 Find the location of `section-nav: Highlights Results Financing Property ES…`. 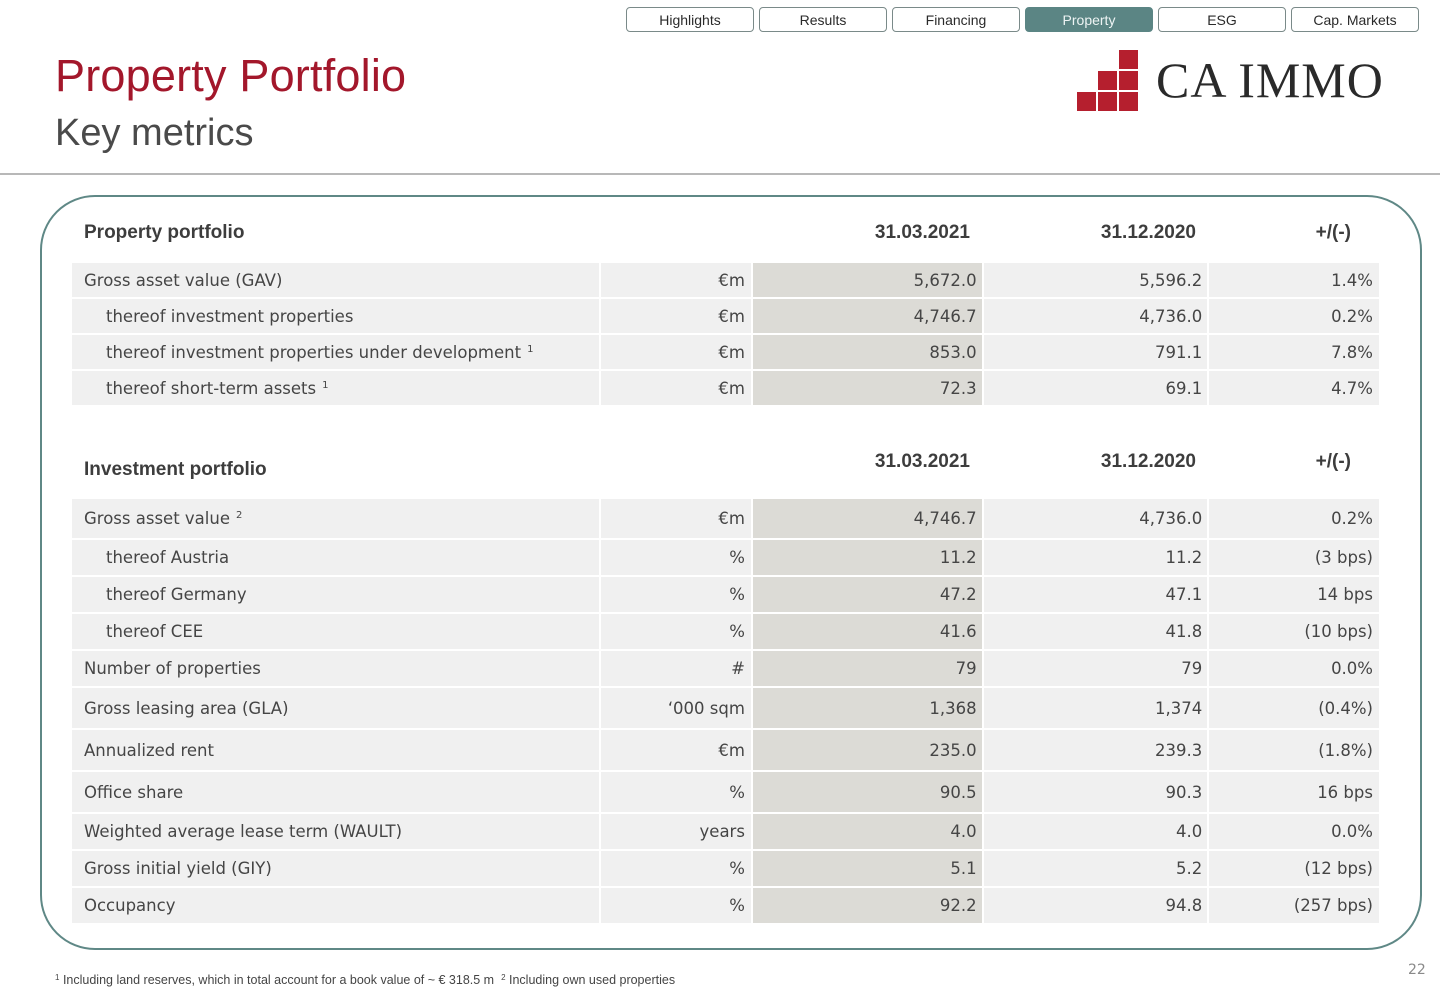

section-nav: Highlights Results Financing Property ES… is located at coordinates (1022, 19).